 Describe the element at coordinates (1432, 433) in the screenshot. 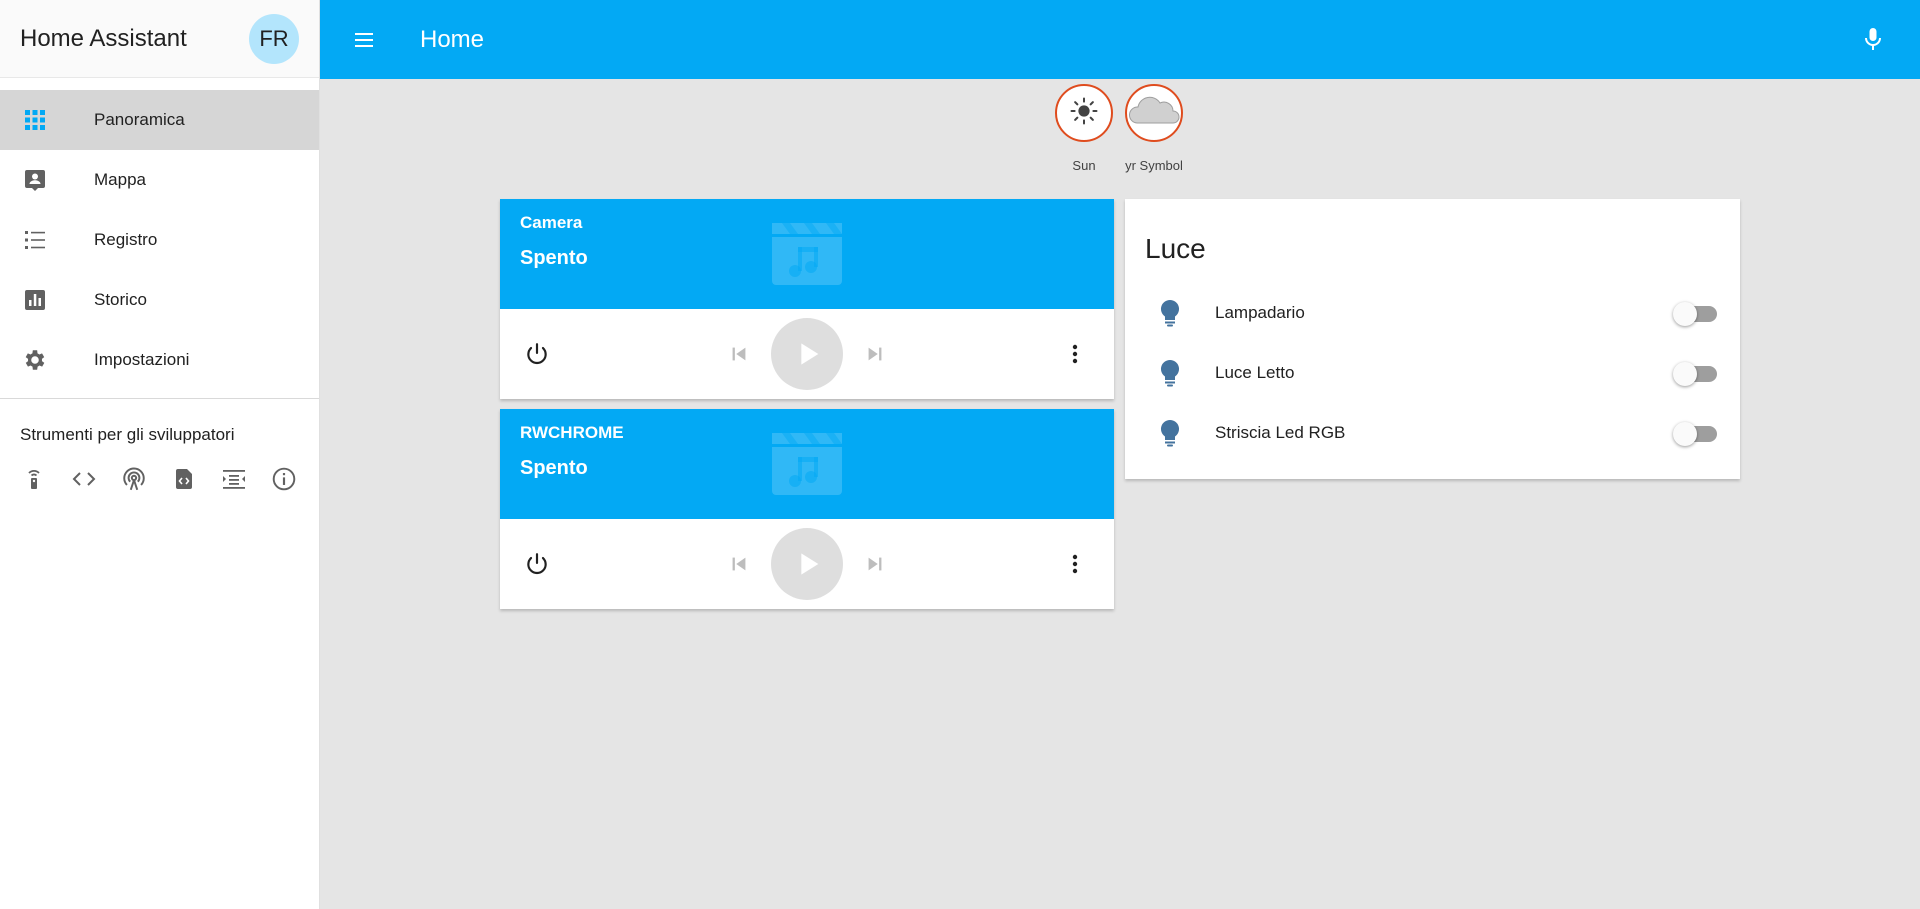

I see `light-row-striscia-led-rgb: Striscia Led RGB` at that location.